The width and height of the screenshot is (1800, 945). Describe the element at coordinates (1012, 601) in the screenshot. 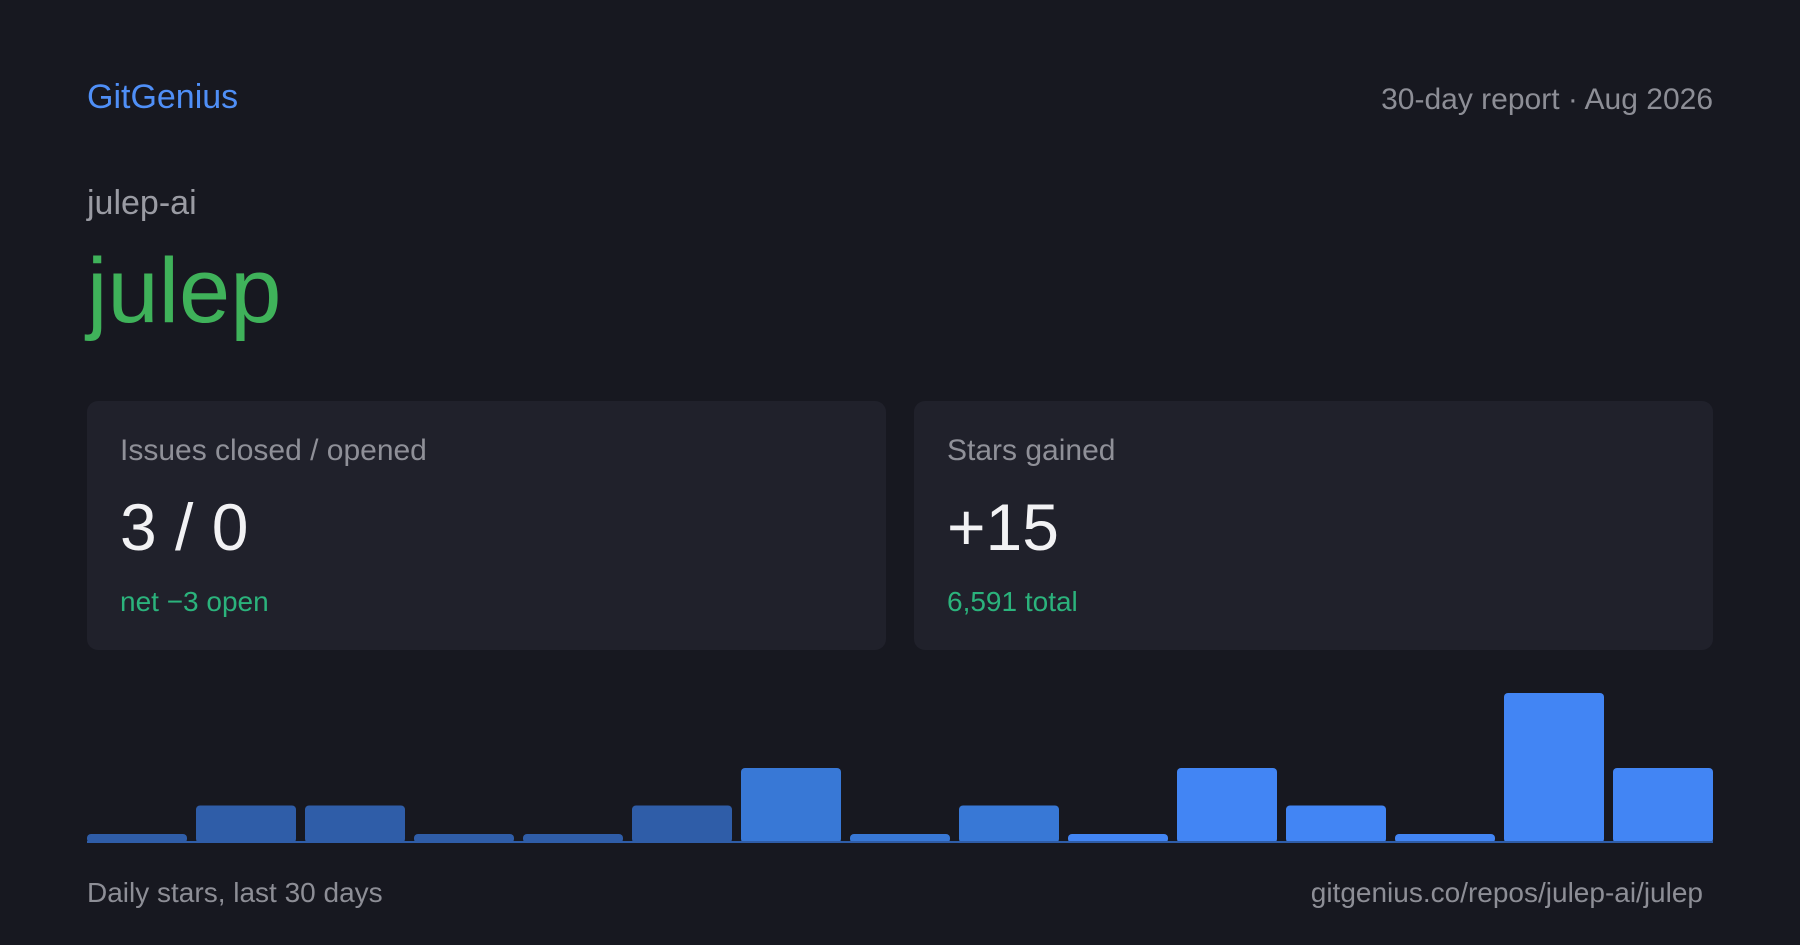

I see `stars-card-total: 6,591 total` at that location.